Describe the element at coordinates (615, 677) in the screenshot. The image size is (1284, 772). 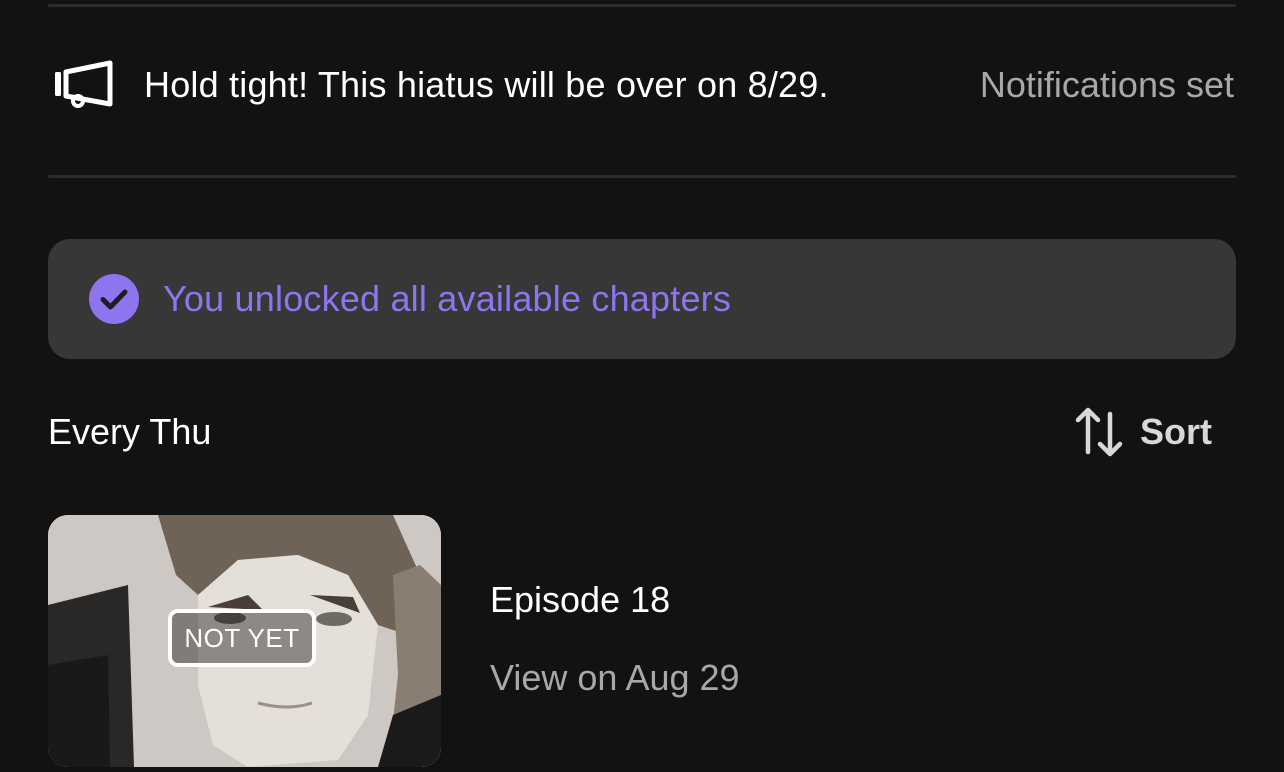
I see `episode-availability: View on Aug 29` at that location.